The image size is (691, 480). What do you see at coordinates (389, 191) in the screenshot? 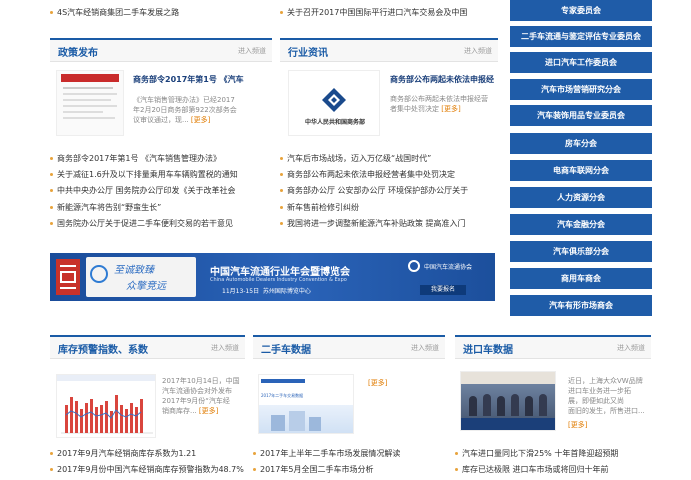
I see `list-item: 商务部办公厅 公安部办公厅 环境保护部办公厅关于` at bounding box center [389, 191].